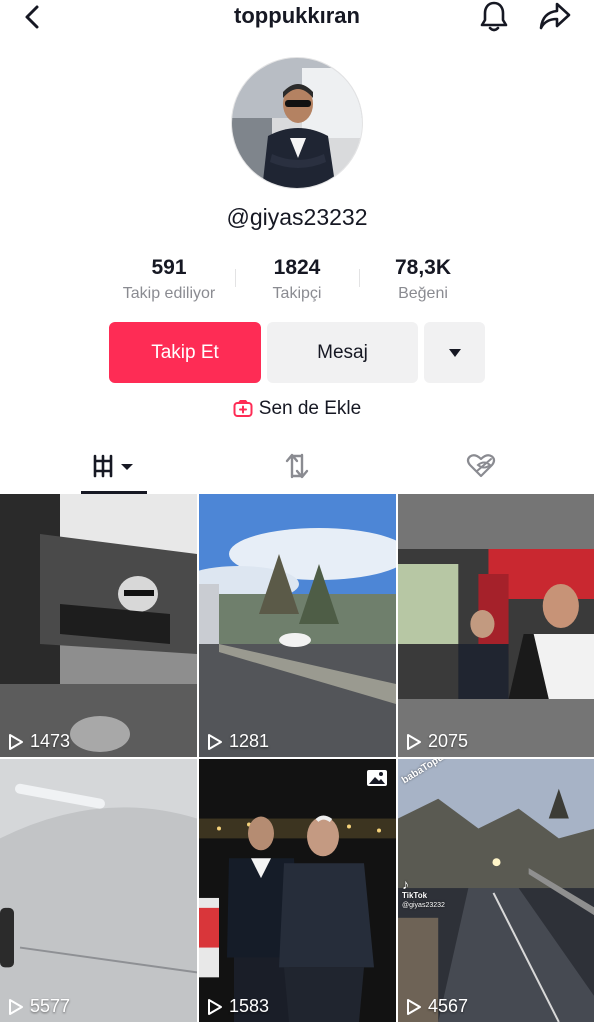 This screenshot has height=1024, width=594. I want to click on notifications-button, so click(494, 16).